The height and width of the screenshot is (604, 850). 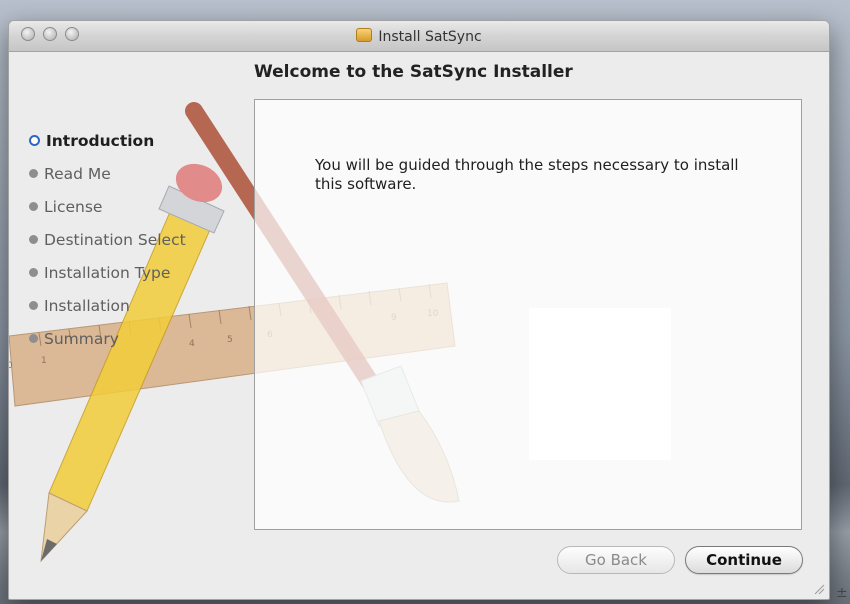 I want to click on step-license: License, so click(x=107, y=206).